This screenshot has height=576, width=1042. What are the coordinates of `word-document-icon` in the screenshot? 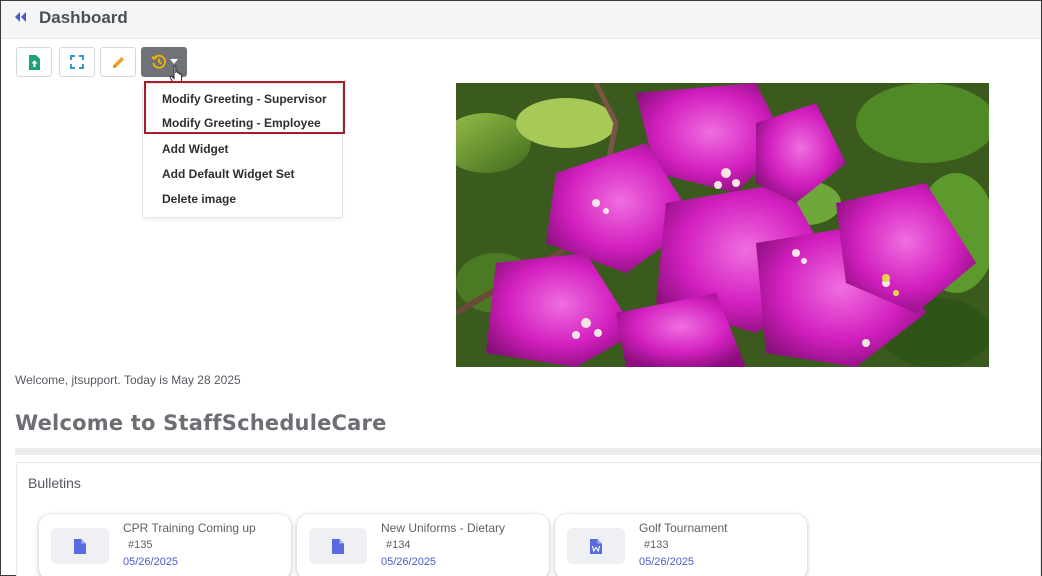 It's located at (596, 546).